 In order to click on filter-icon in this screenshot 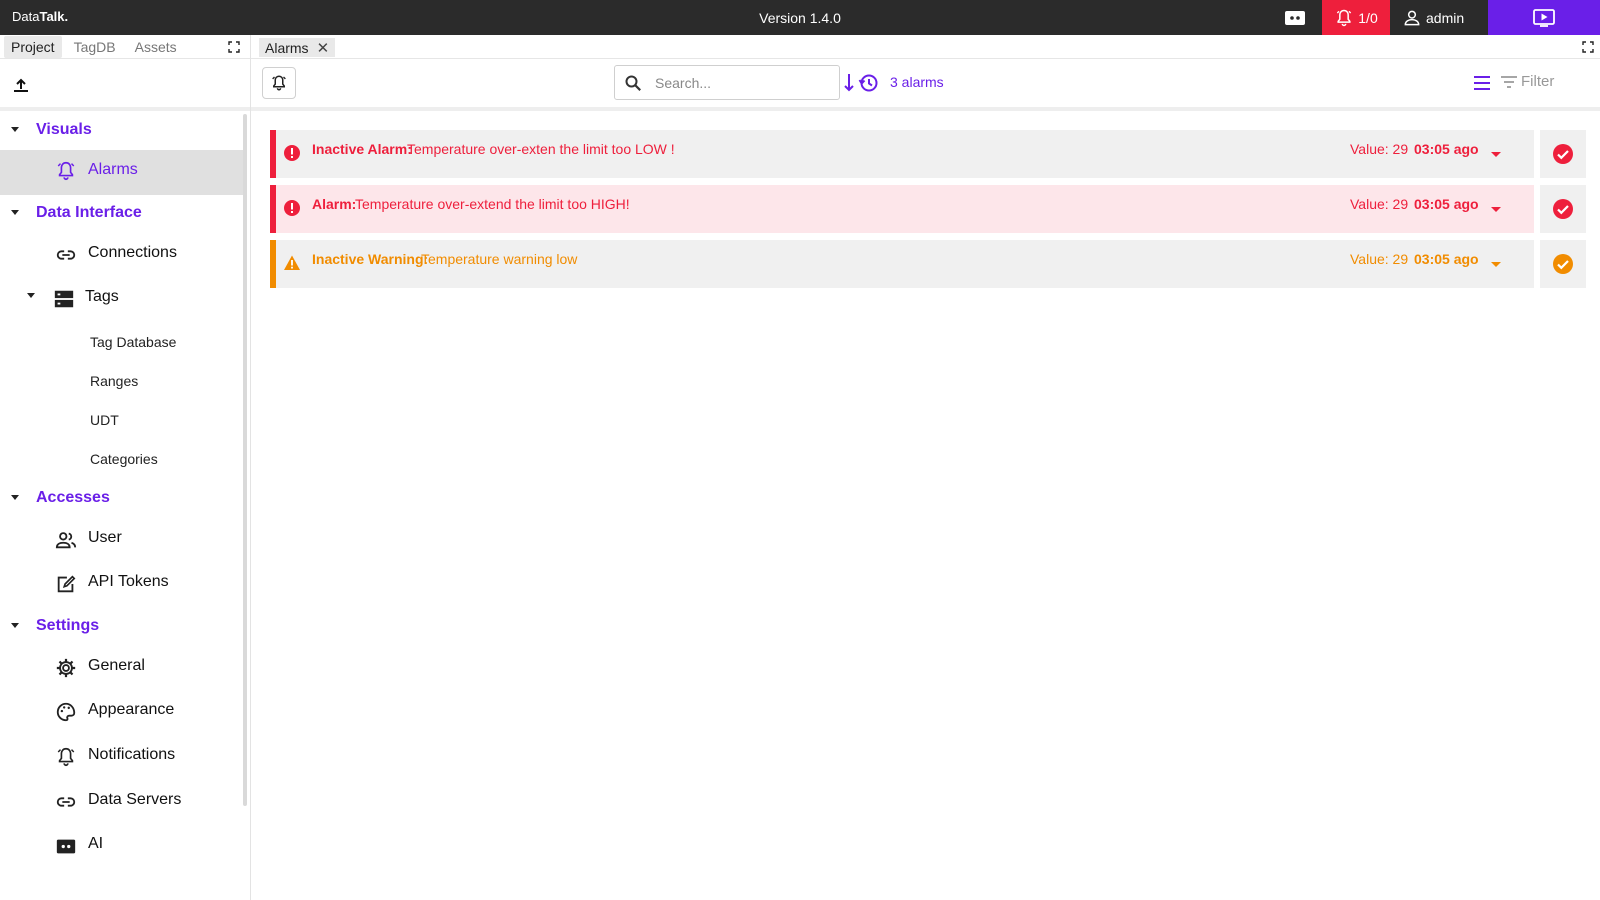, I will do `click(1509, 81)`.